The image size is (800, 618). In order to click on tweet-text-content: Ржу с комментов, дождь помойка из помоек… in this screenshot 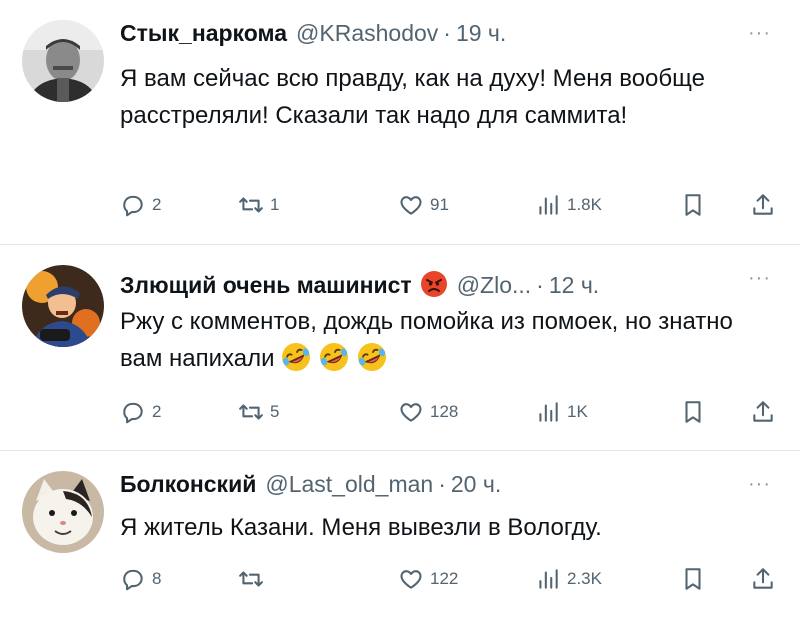, I will do `click(426, 340)`.